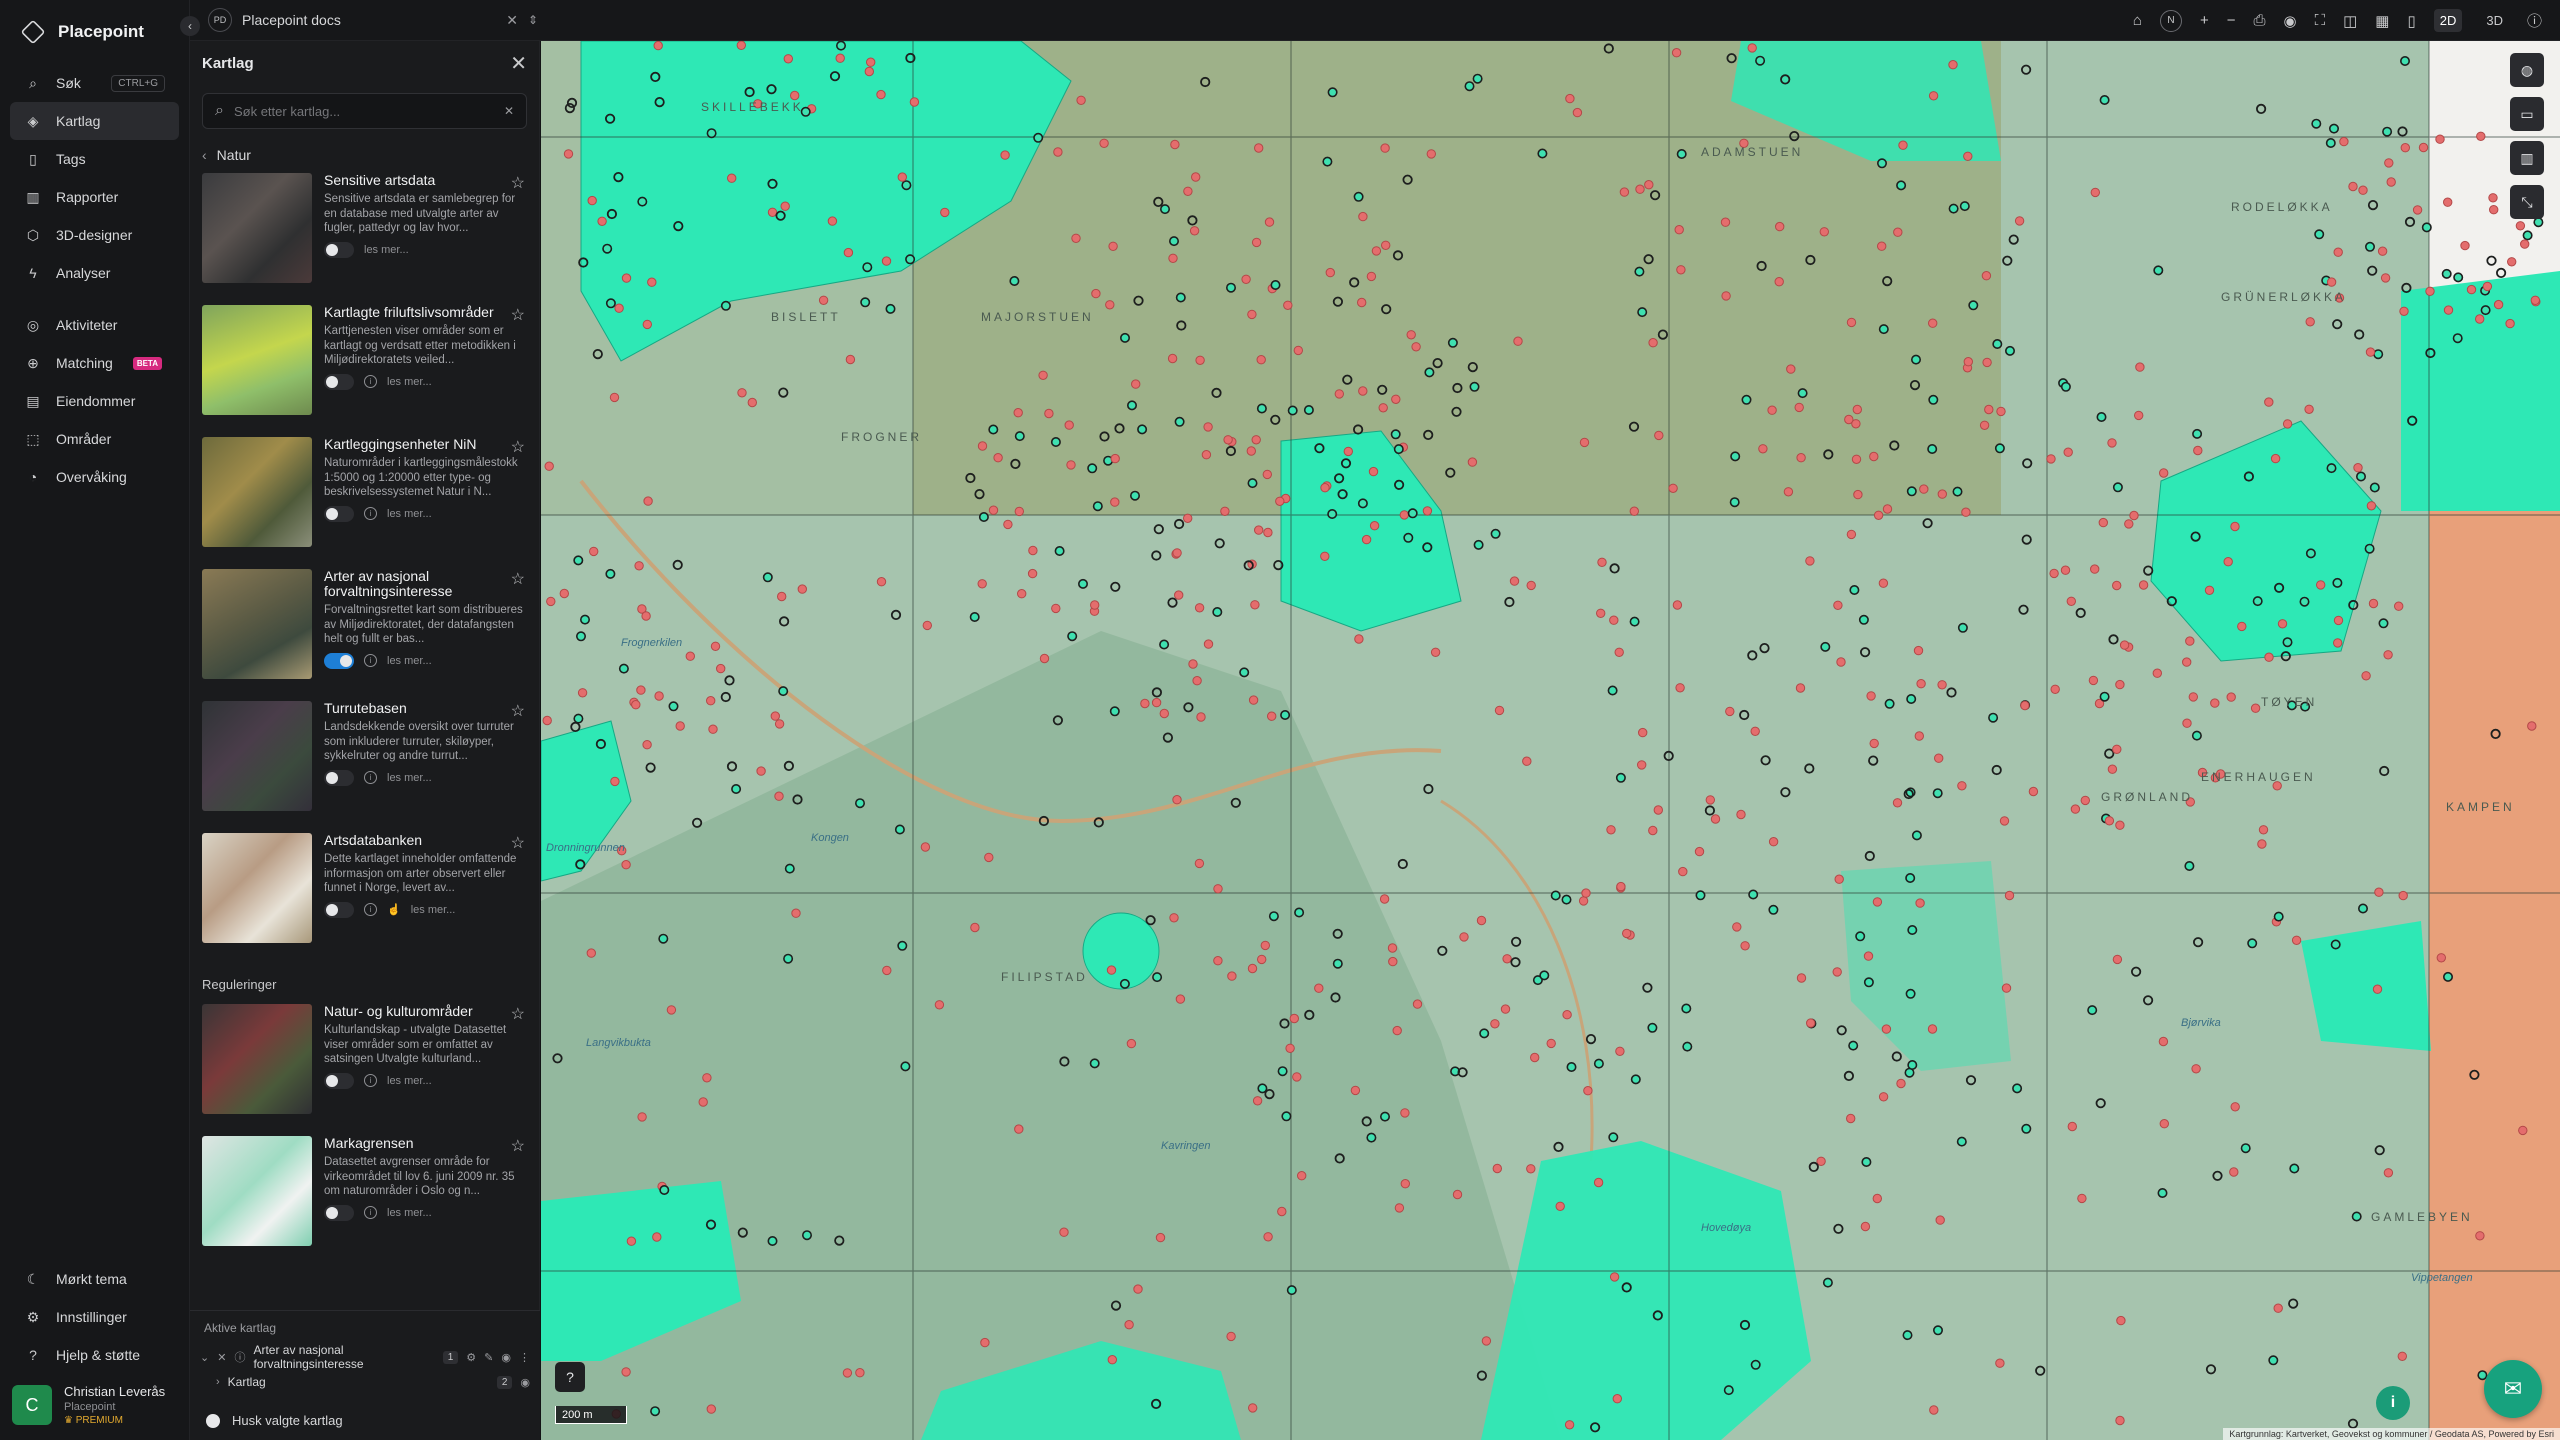  What do you see at coordinates (2411, 21) in the screenshot?
I see `bookmark-icon: ▯` at bounding box center [2411, 21].